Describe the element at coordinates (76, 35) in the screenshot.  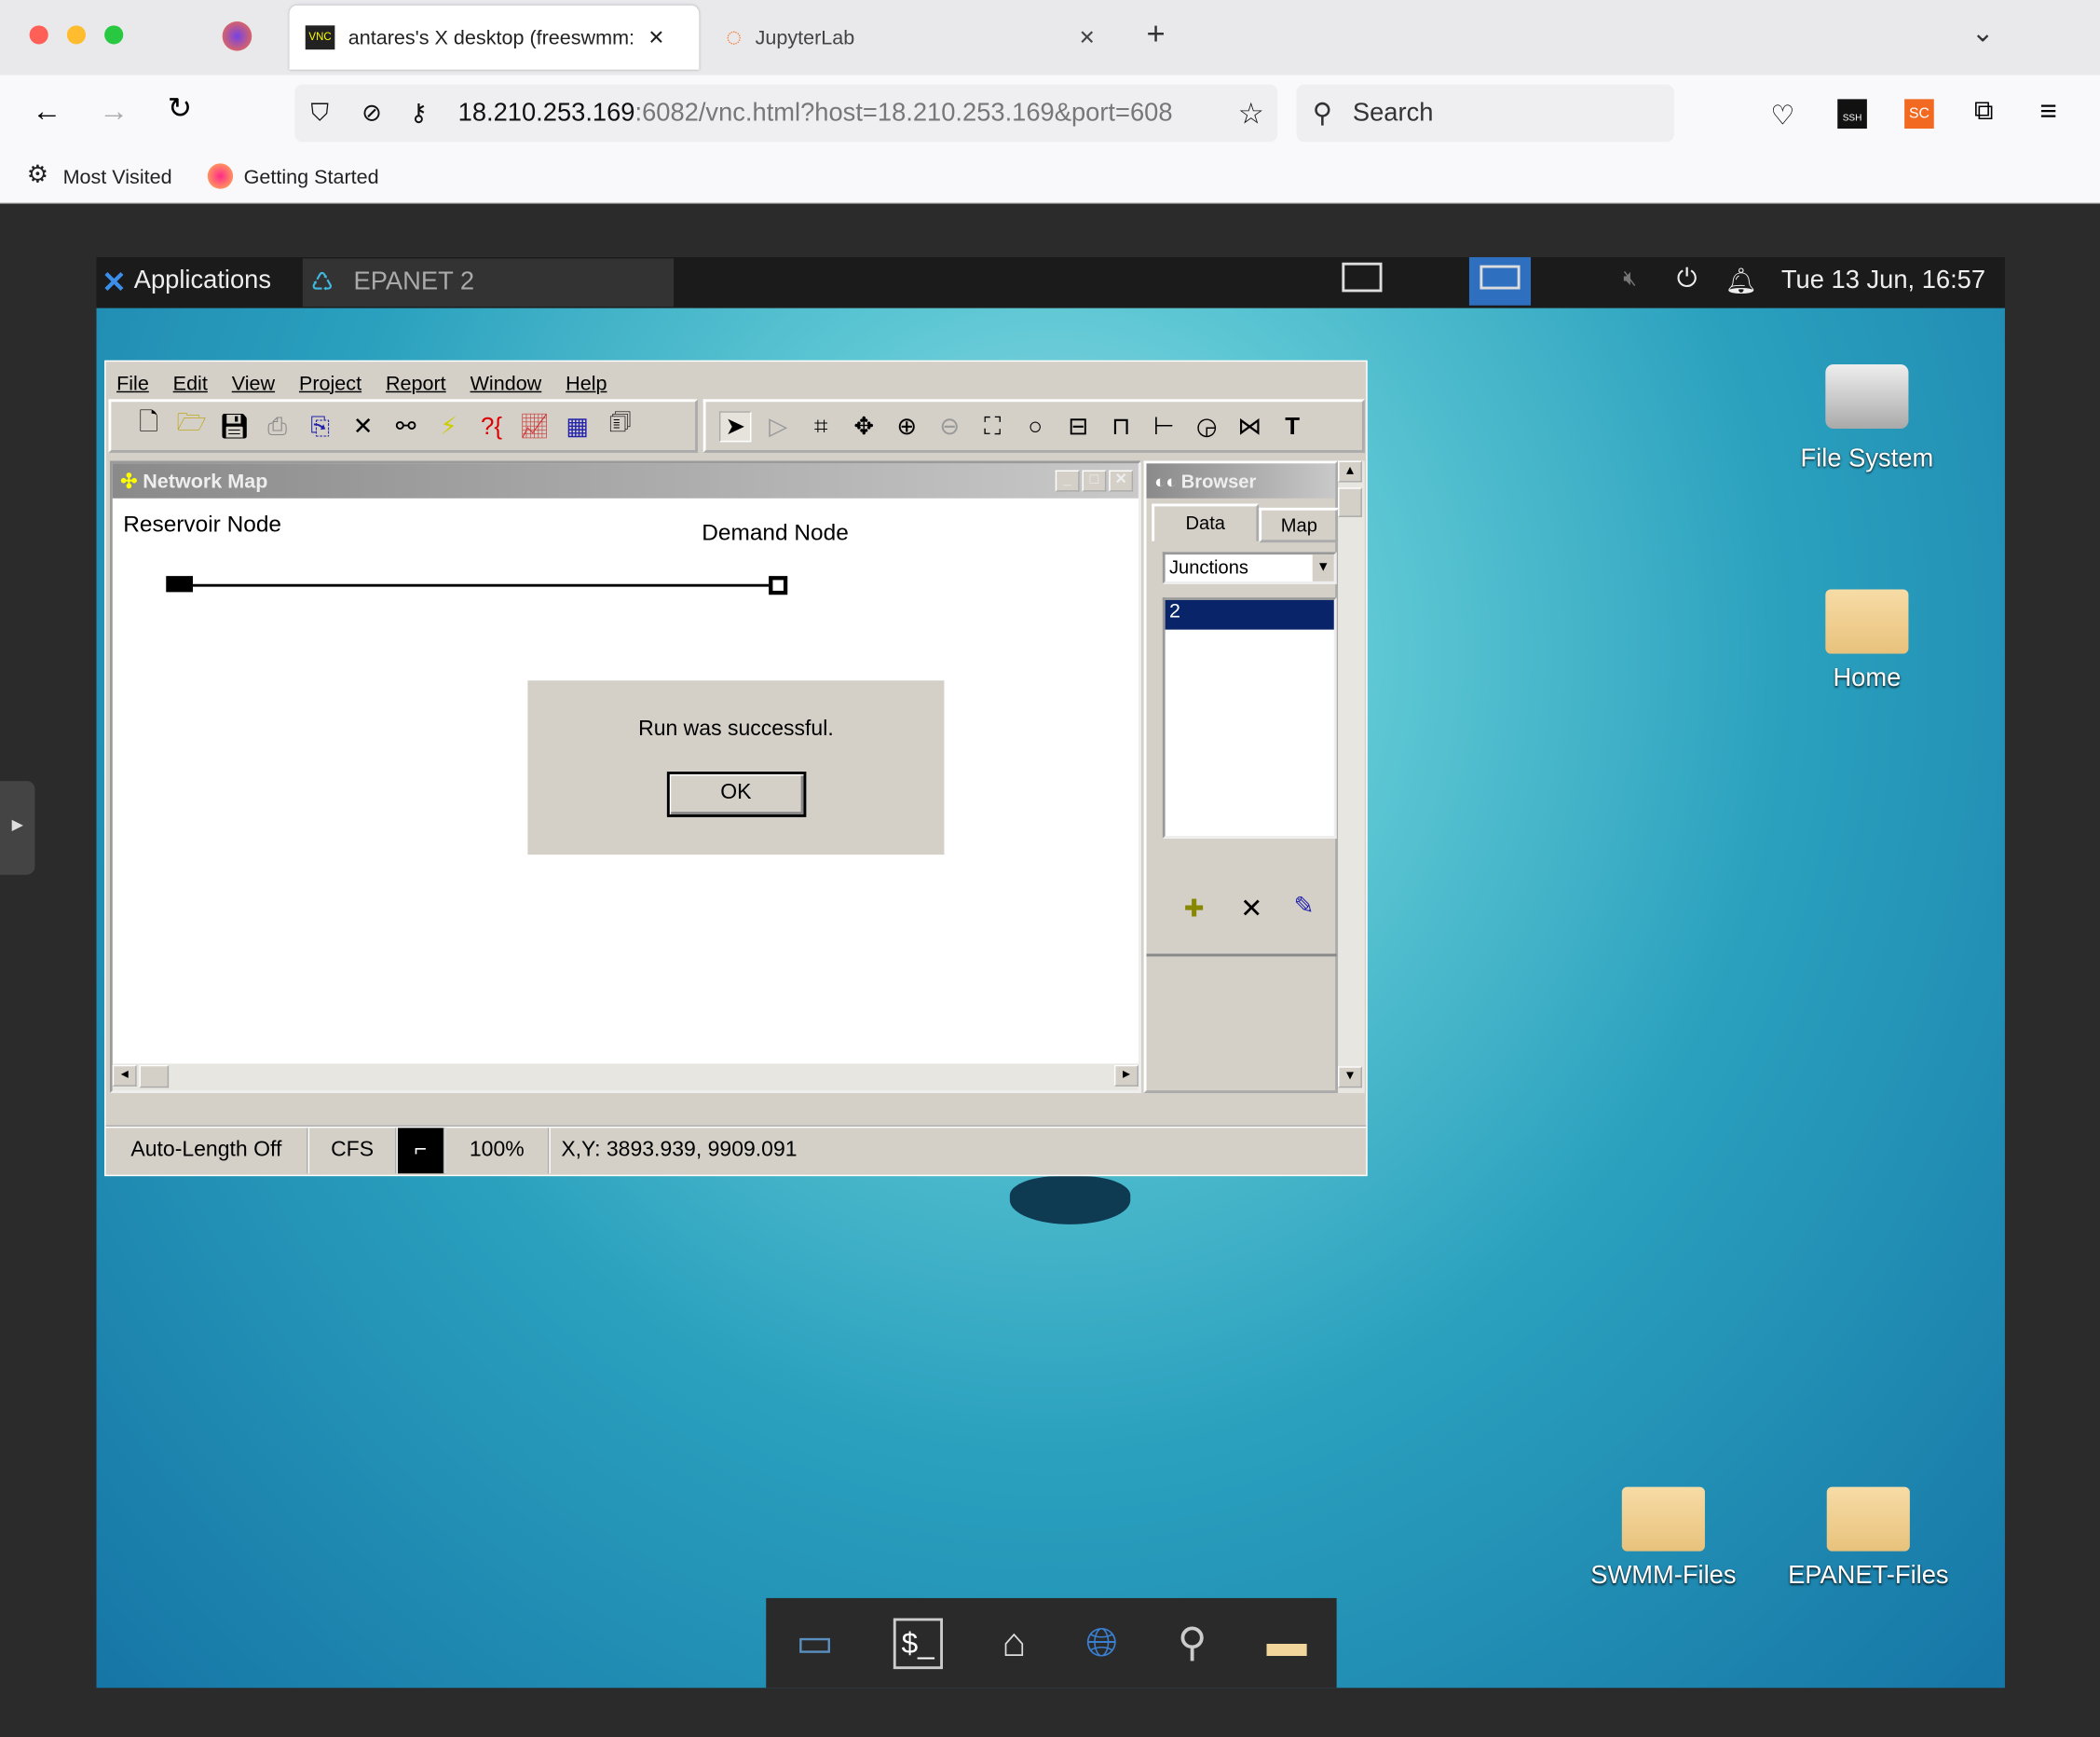
I see `minimize-window-button` at that location.